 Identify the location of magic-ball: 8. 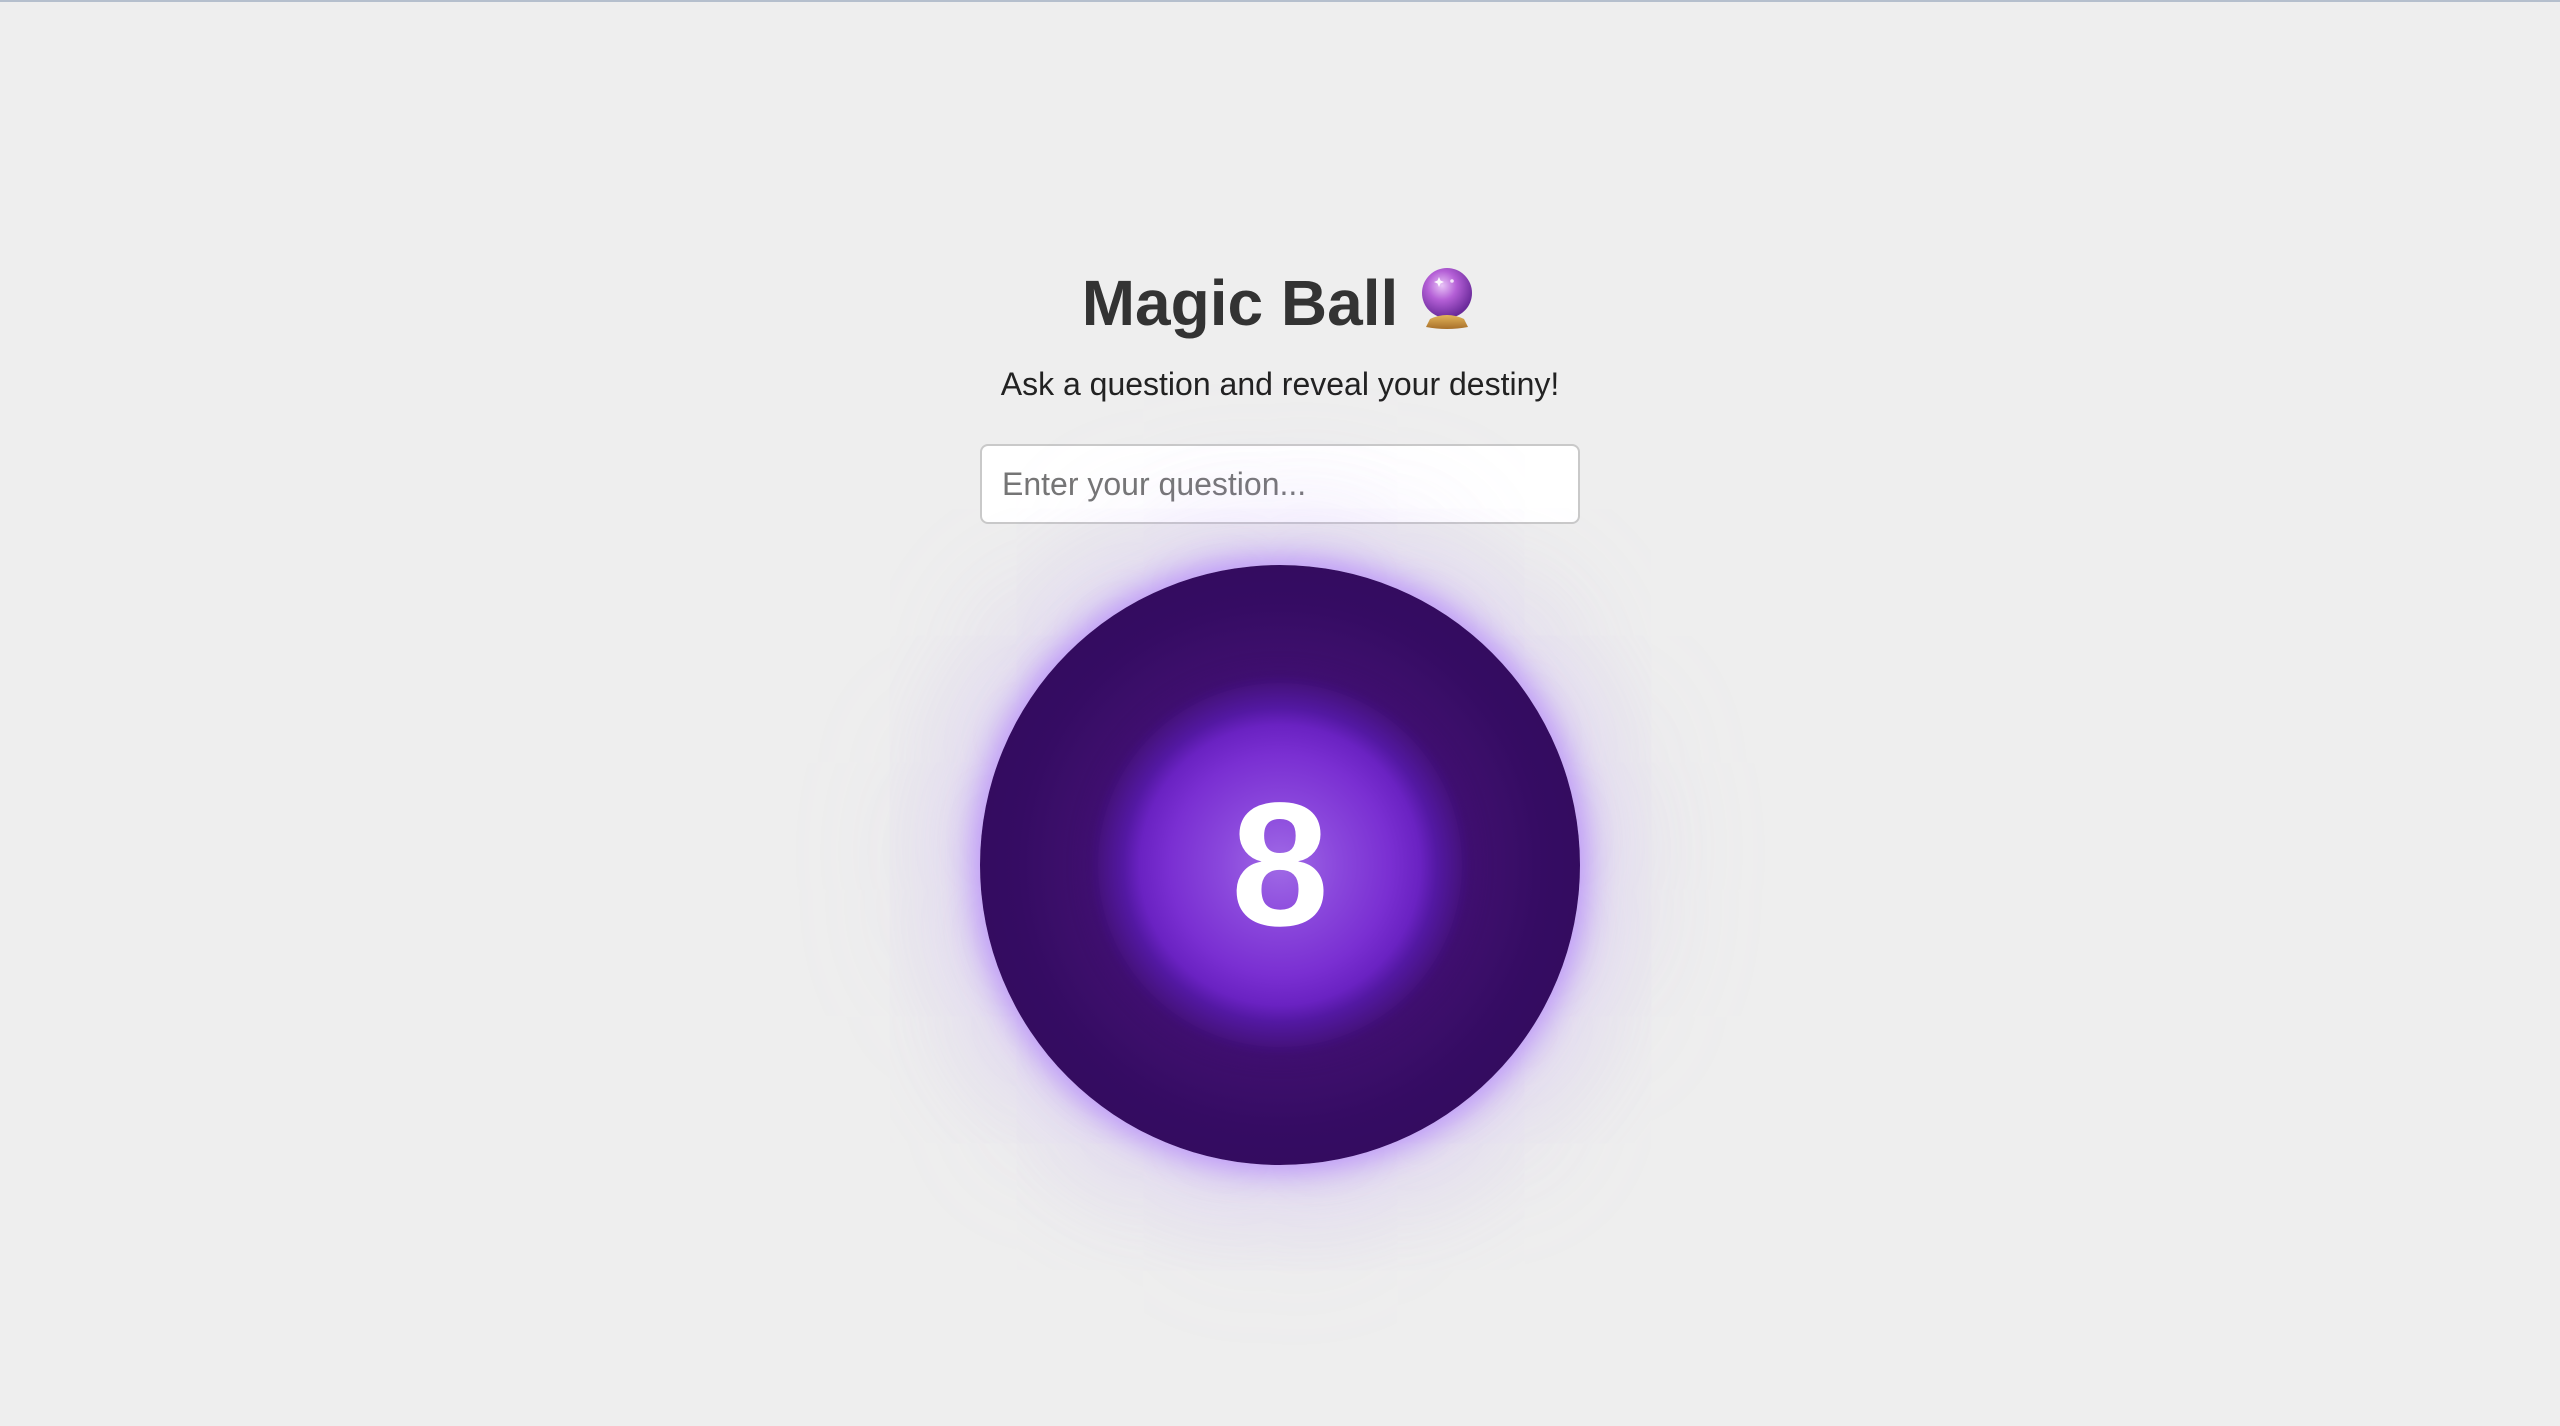
(1280, 865).